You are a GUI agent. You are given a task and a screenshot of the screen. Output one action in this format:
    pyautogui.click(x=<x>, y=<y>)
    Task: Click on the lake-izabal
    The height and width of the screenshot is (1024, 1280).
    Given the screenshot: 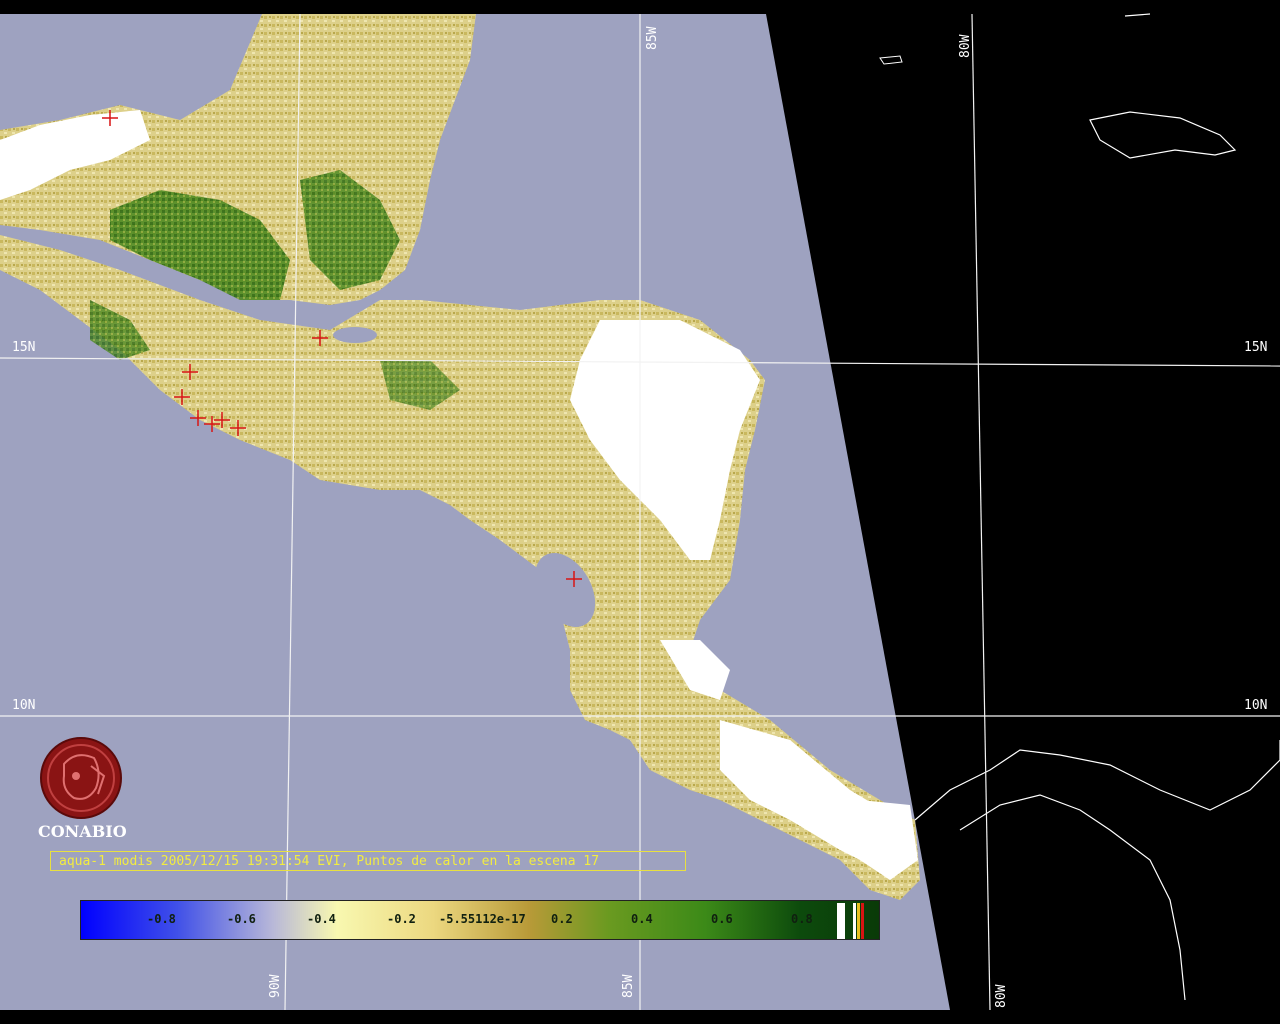 What is the action you would take?
    pyautogui.click(x=355, y=335)
    